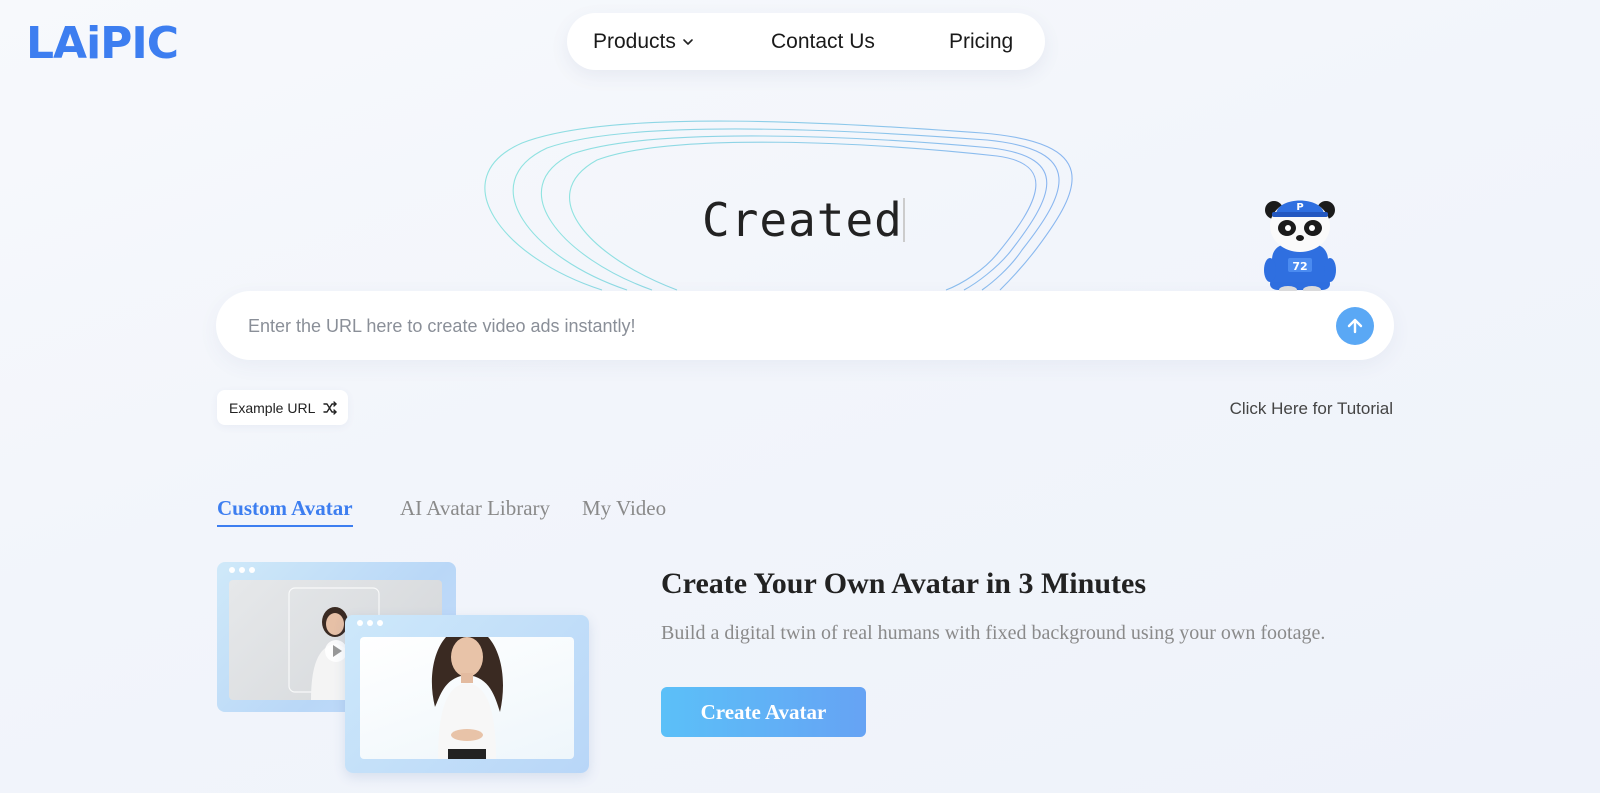 This screenshot has height=793, width=1600. I want to click on avatar-screen, so click(467, 698).